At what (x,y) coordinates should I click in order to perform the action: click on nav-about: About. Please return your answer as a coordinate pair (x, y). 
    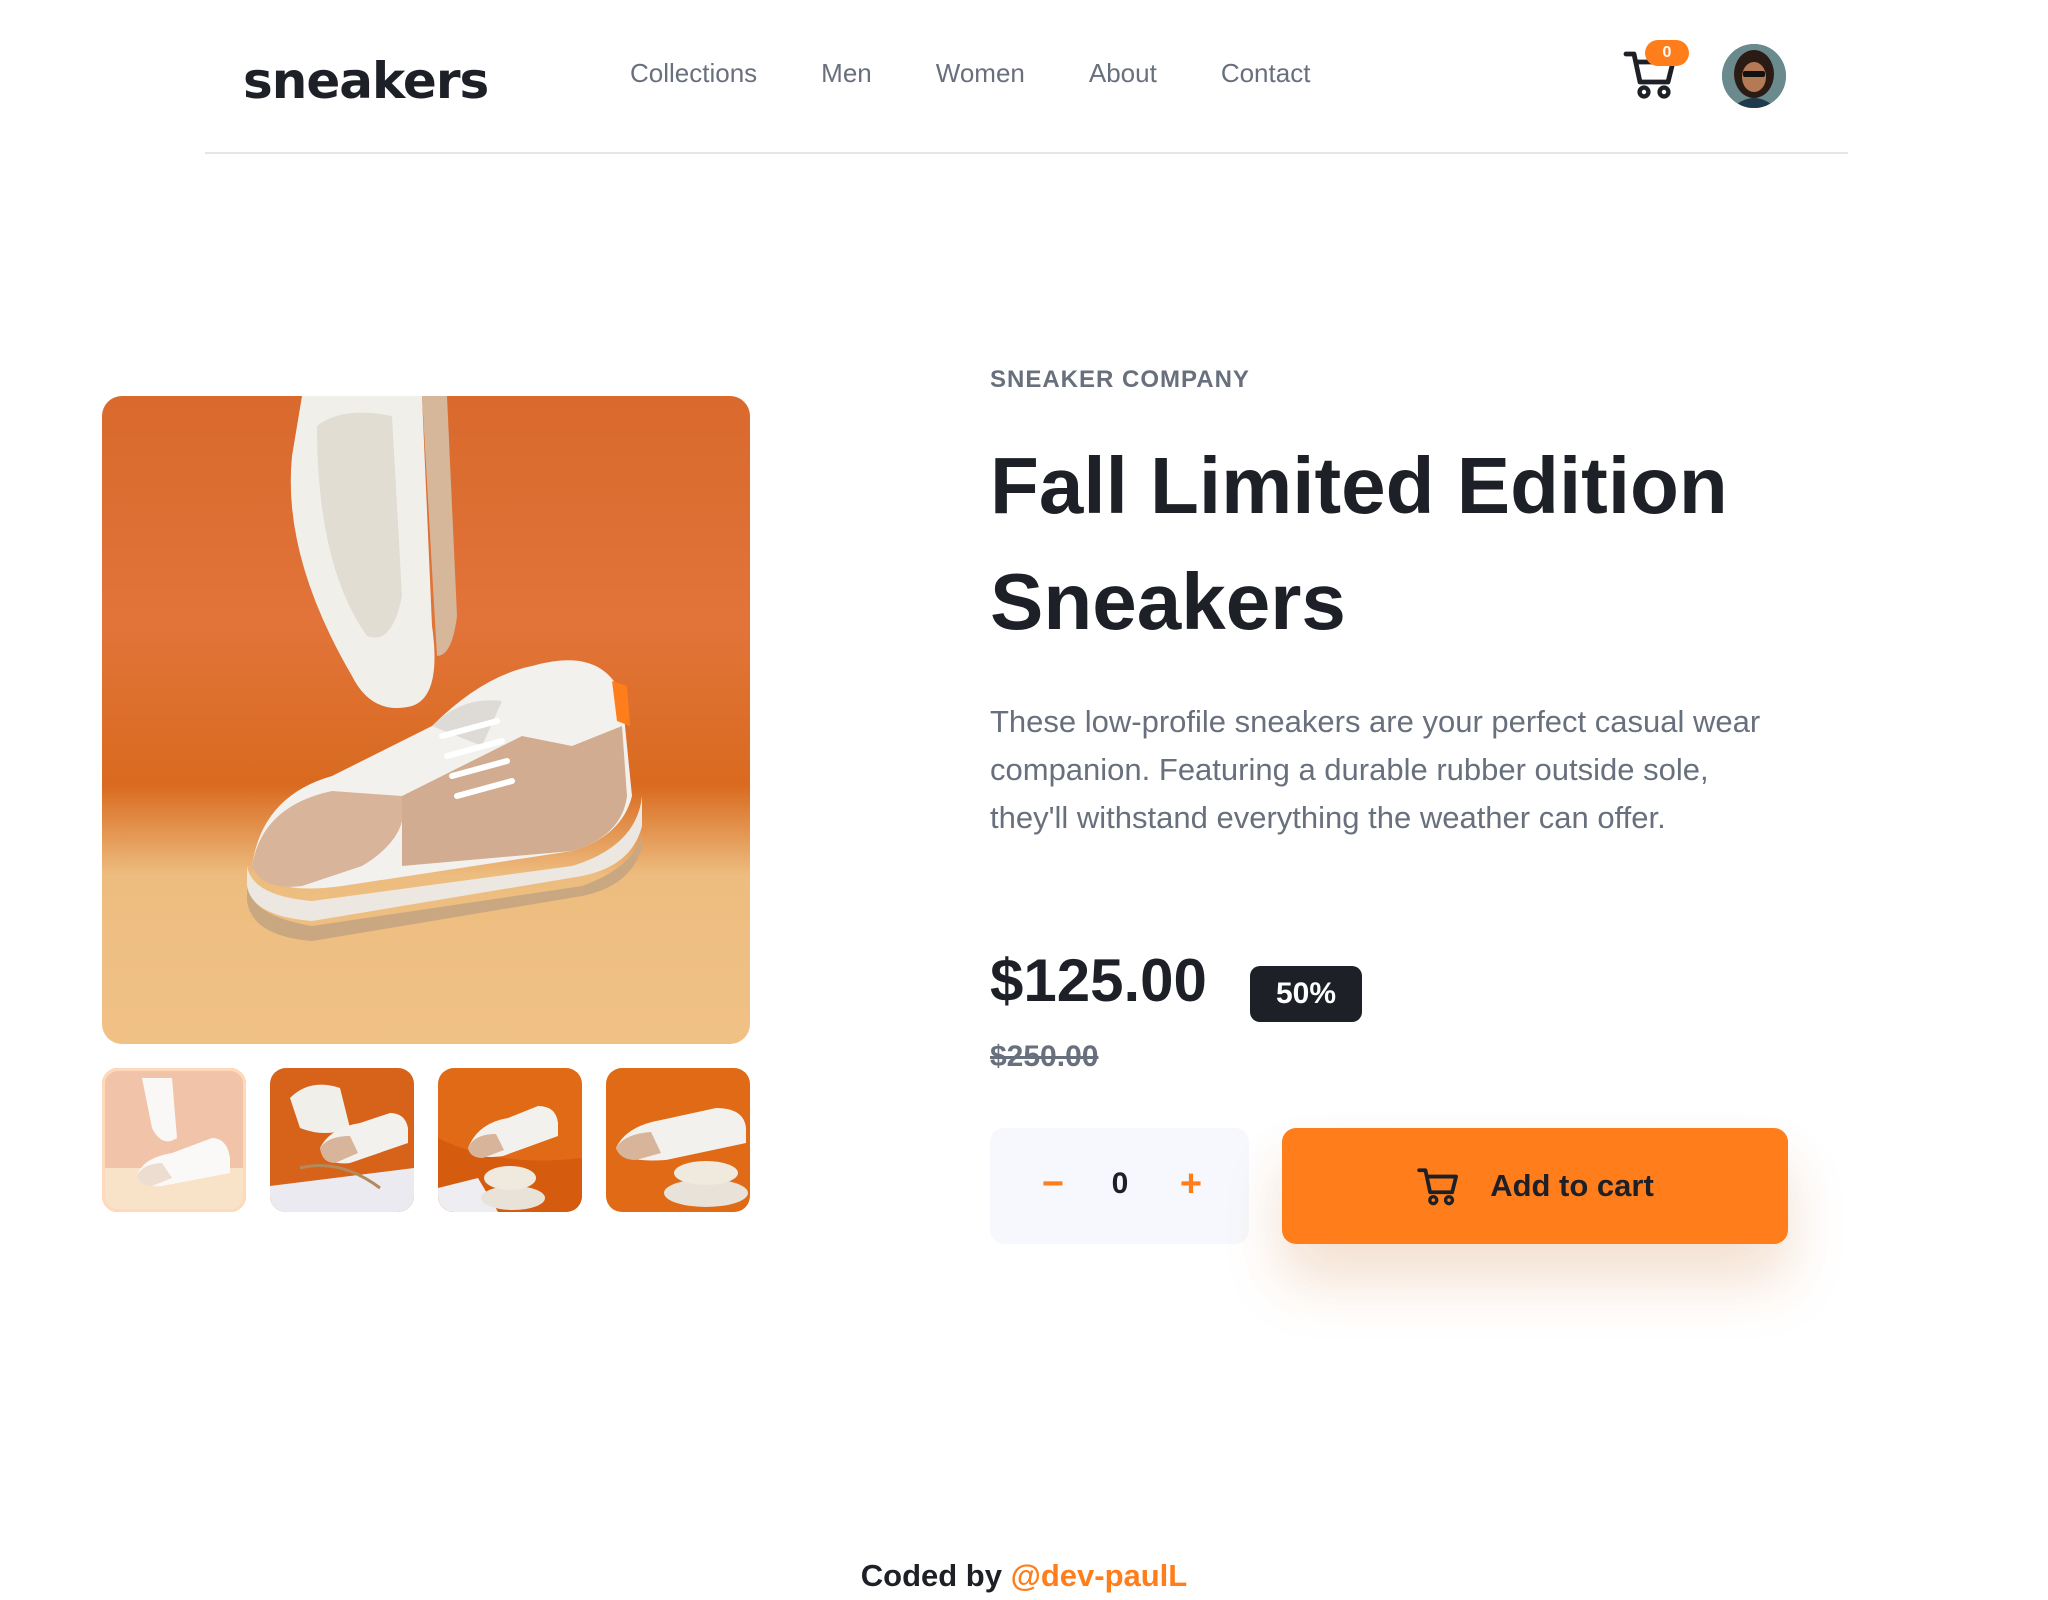
    Looking at the image, I should click on (1123, 73).